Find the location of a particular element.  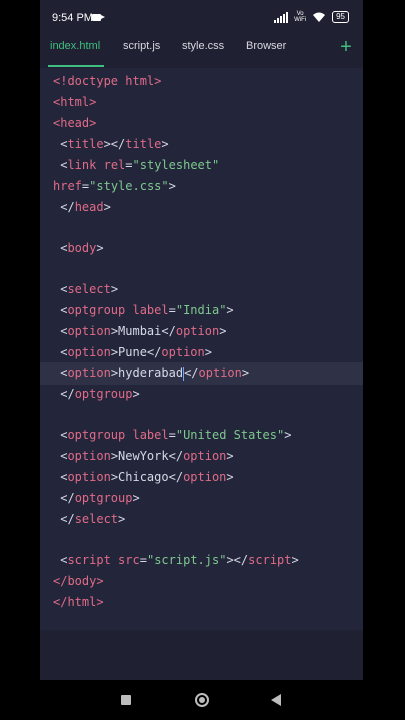

signal-icon is located at coordinates (281, 17).